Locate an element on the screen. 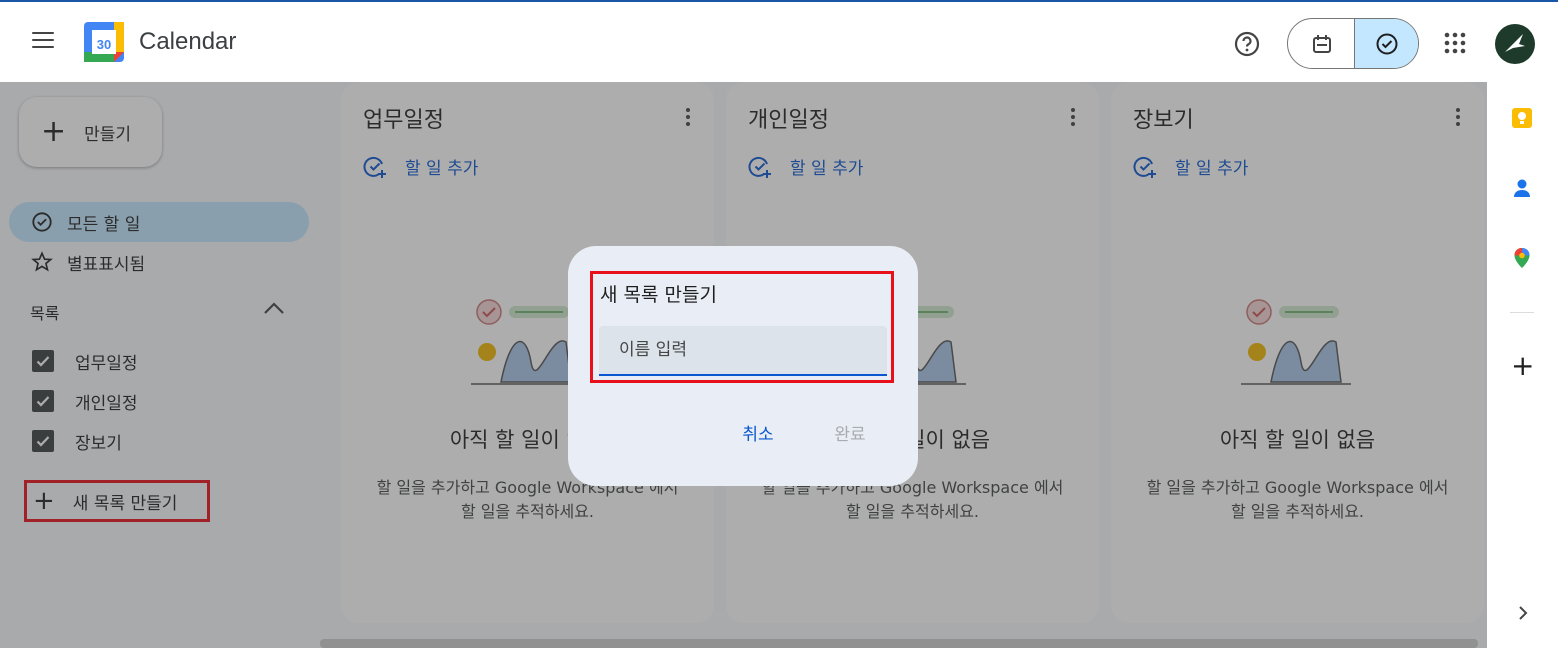  tasks-view-button is located at coordinates (1386, 43).